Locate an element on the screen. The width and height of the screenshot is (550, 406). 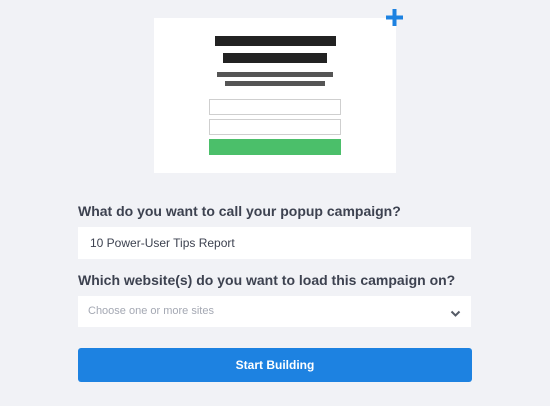
preview-submit-button is located at coordinates (275, 147).